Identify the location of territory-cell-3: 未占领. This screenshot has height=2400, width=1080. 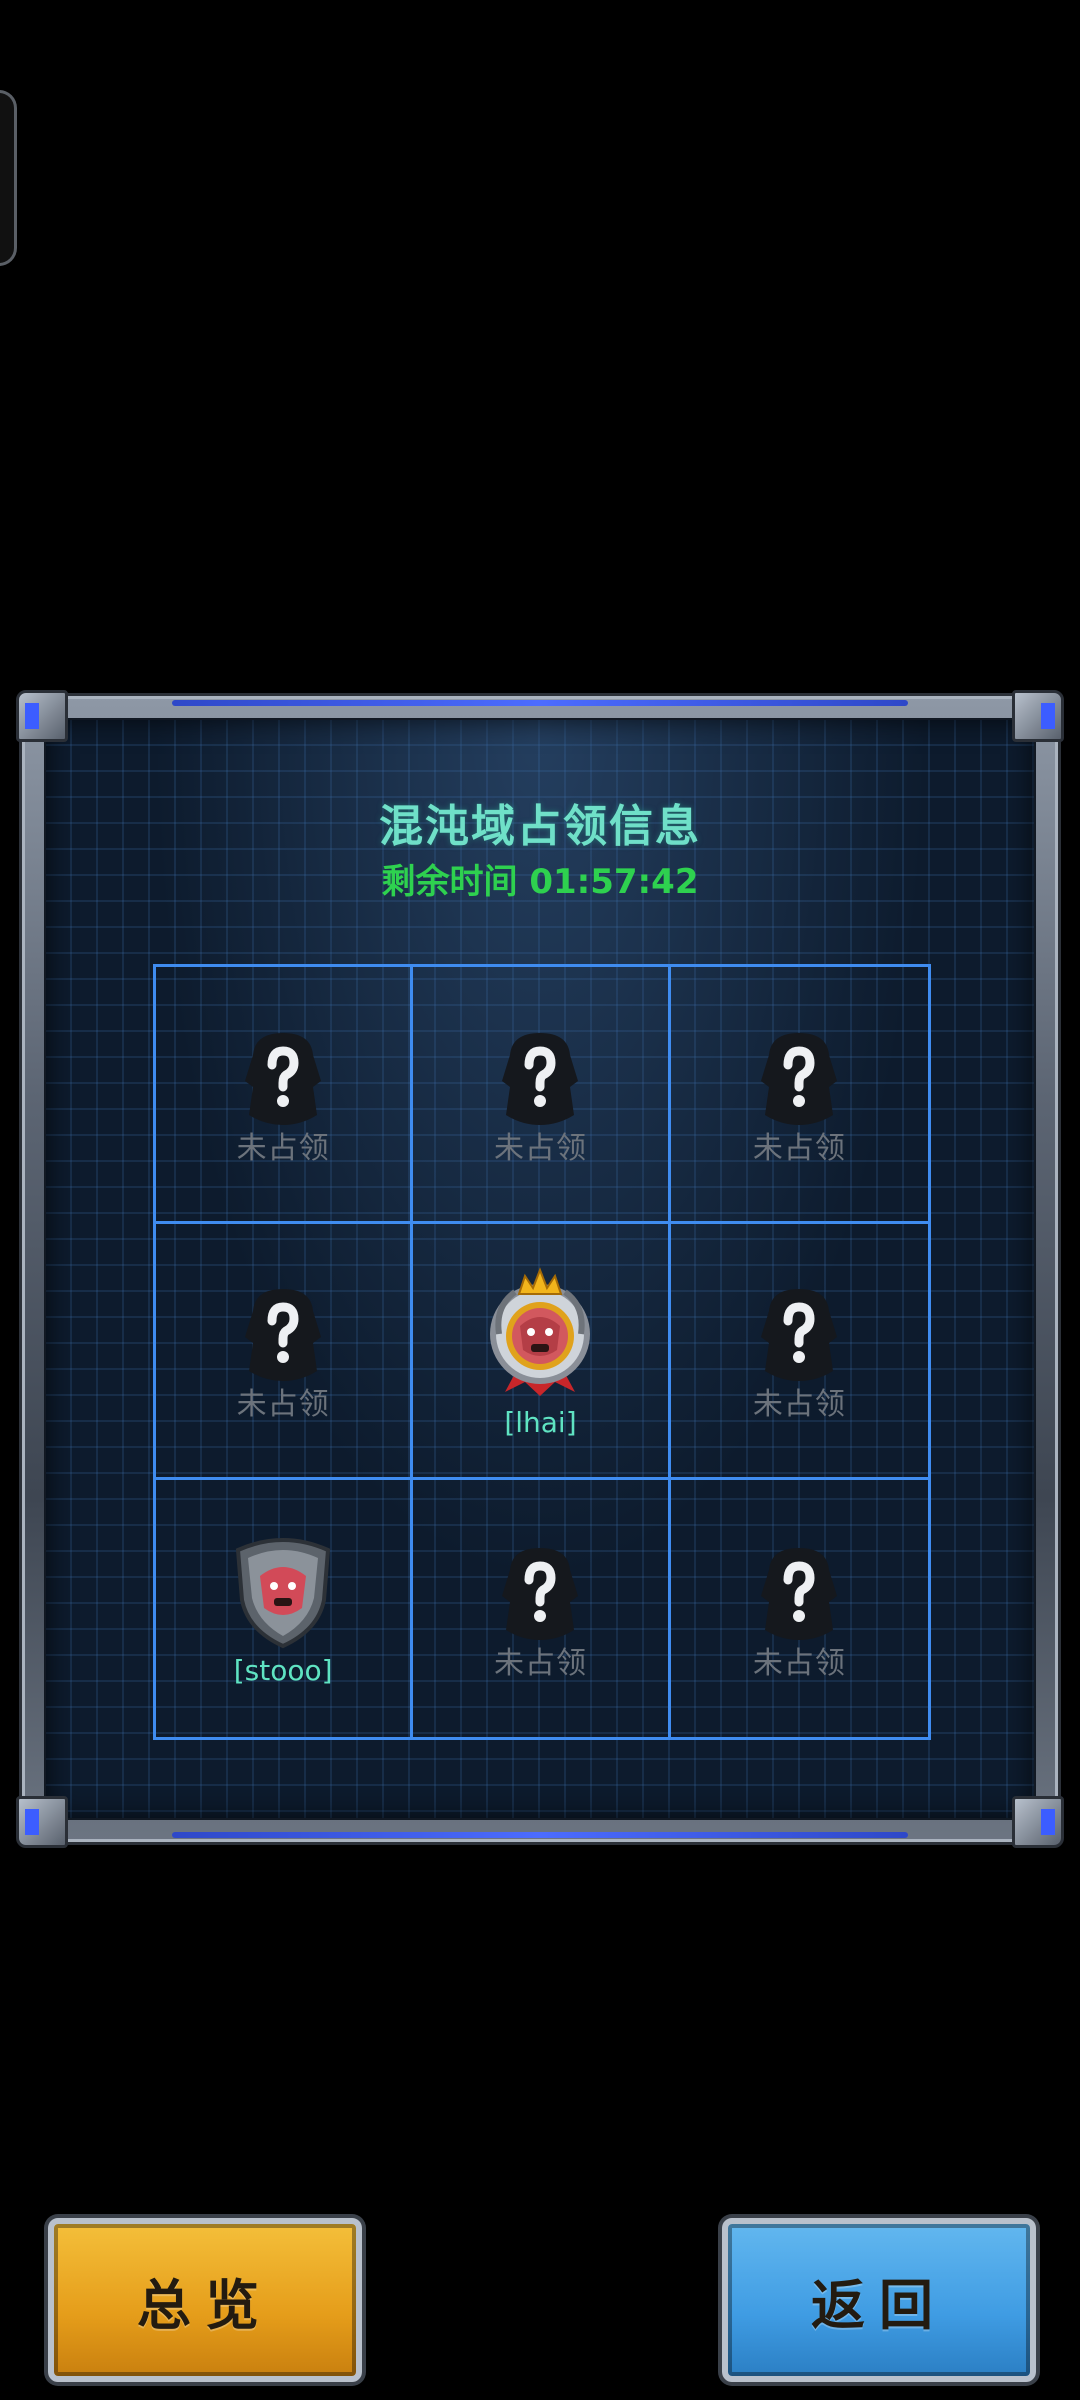
(799, 1095).